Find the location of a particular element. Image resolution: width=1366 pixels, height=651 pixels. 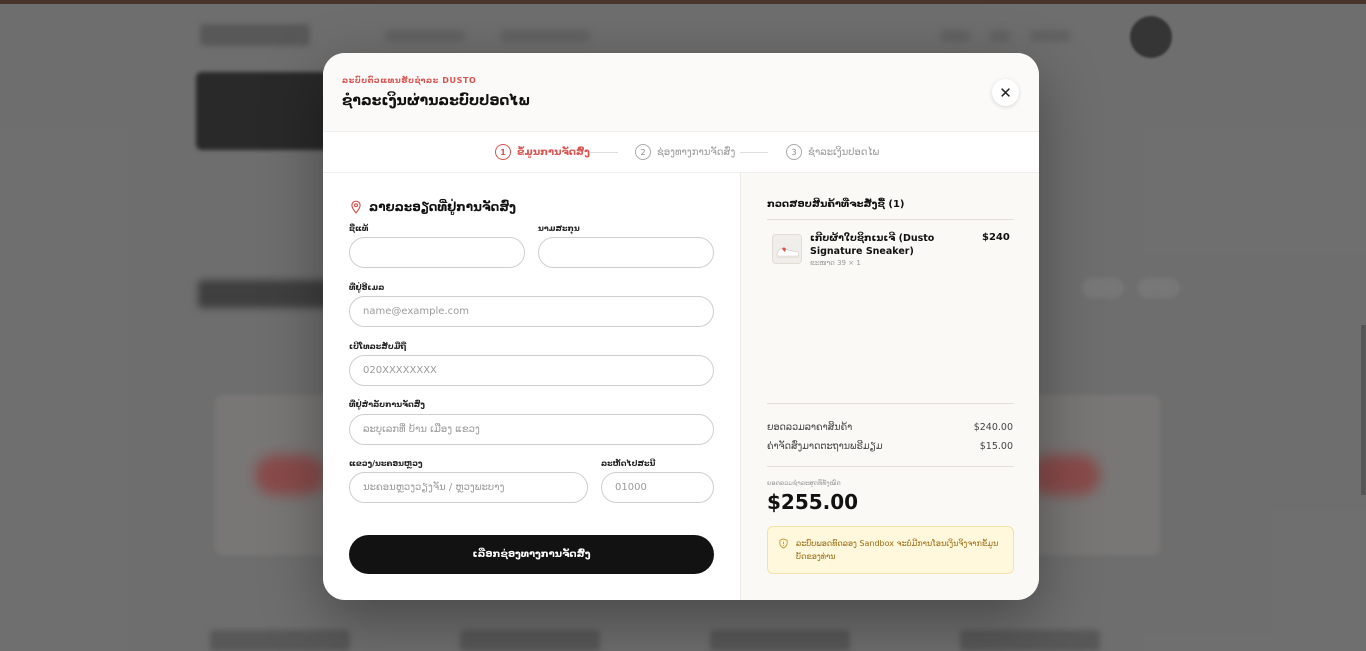

product-thumbnail is located at coordinates (787, 249).